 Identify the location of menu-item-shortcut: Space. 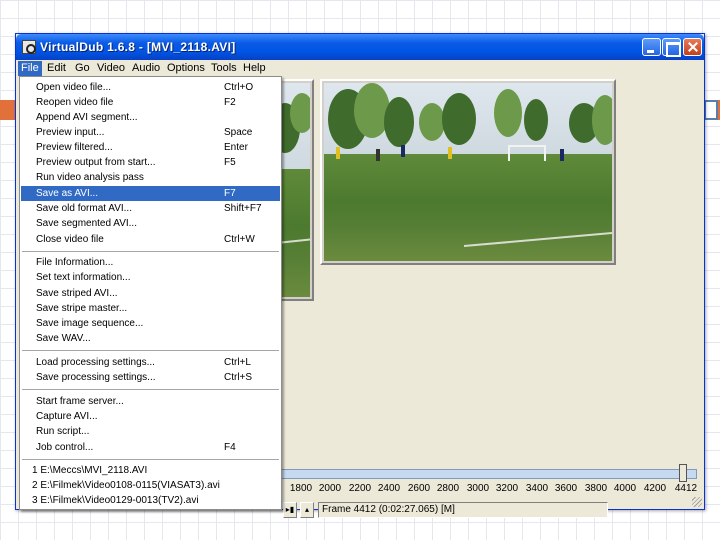
(238, 132).